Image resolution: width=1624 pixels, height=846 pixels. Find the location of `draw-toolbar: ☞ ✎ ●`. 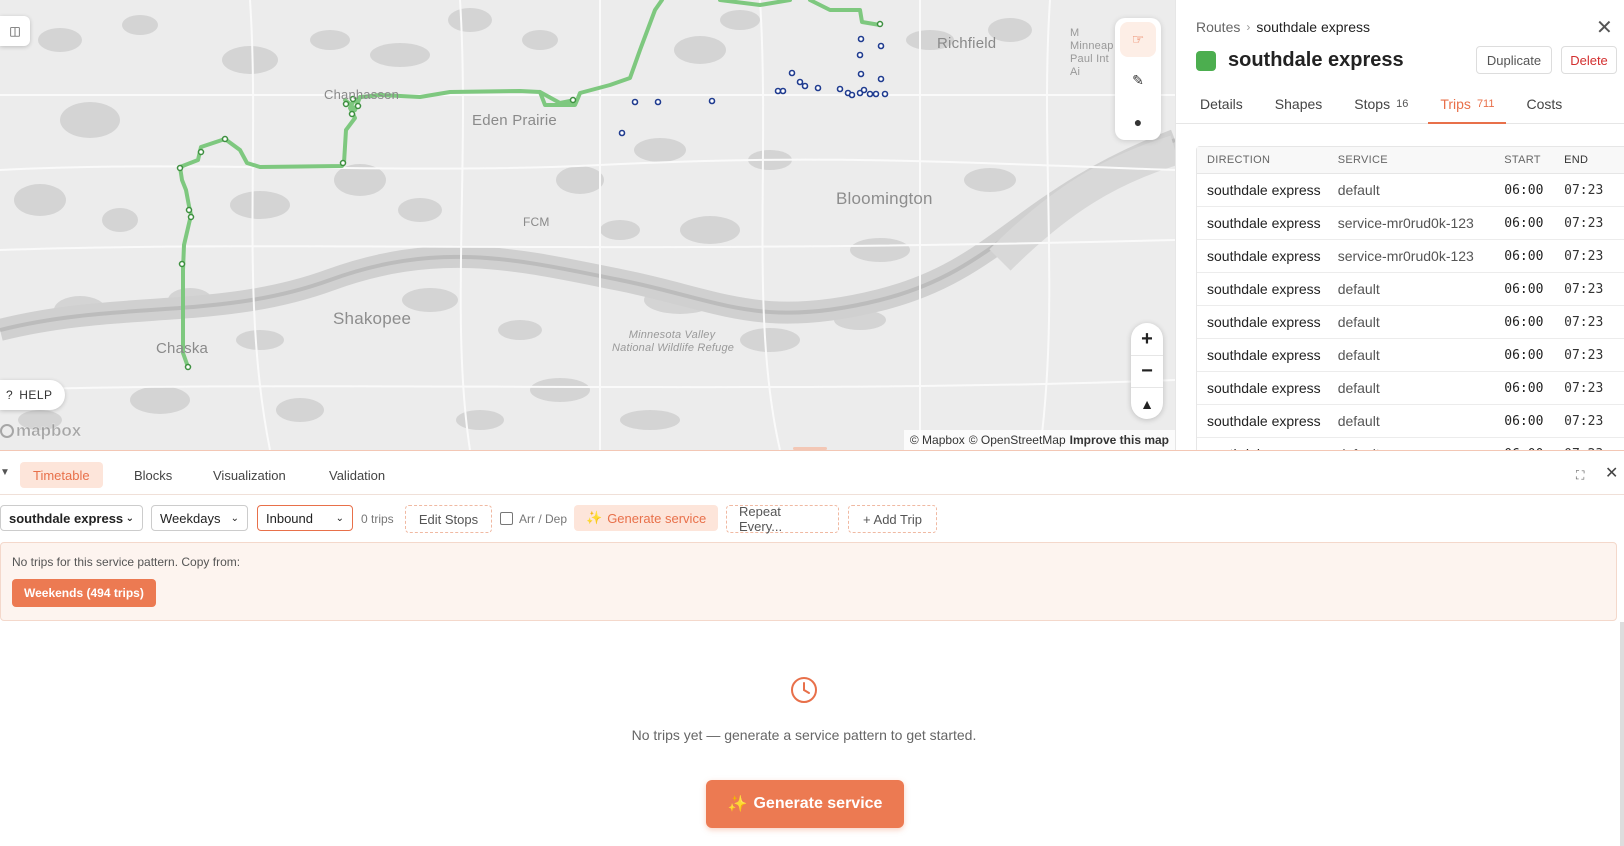

draw-toolbar: ☞ ✎ ● is located at coordinates (1138, 79).